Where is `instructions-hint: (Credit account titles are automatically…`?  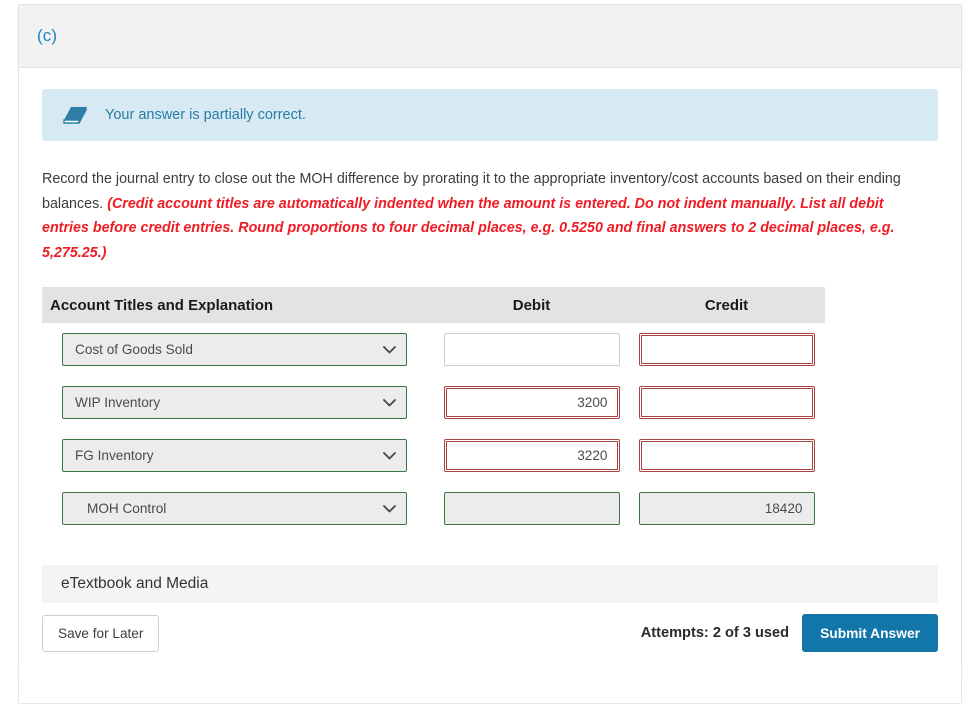 instructions-hint: (Credit account titles are automatically… is located at coordinates (468, 228).